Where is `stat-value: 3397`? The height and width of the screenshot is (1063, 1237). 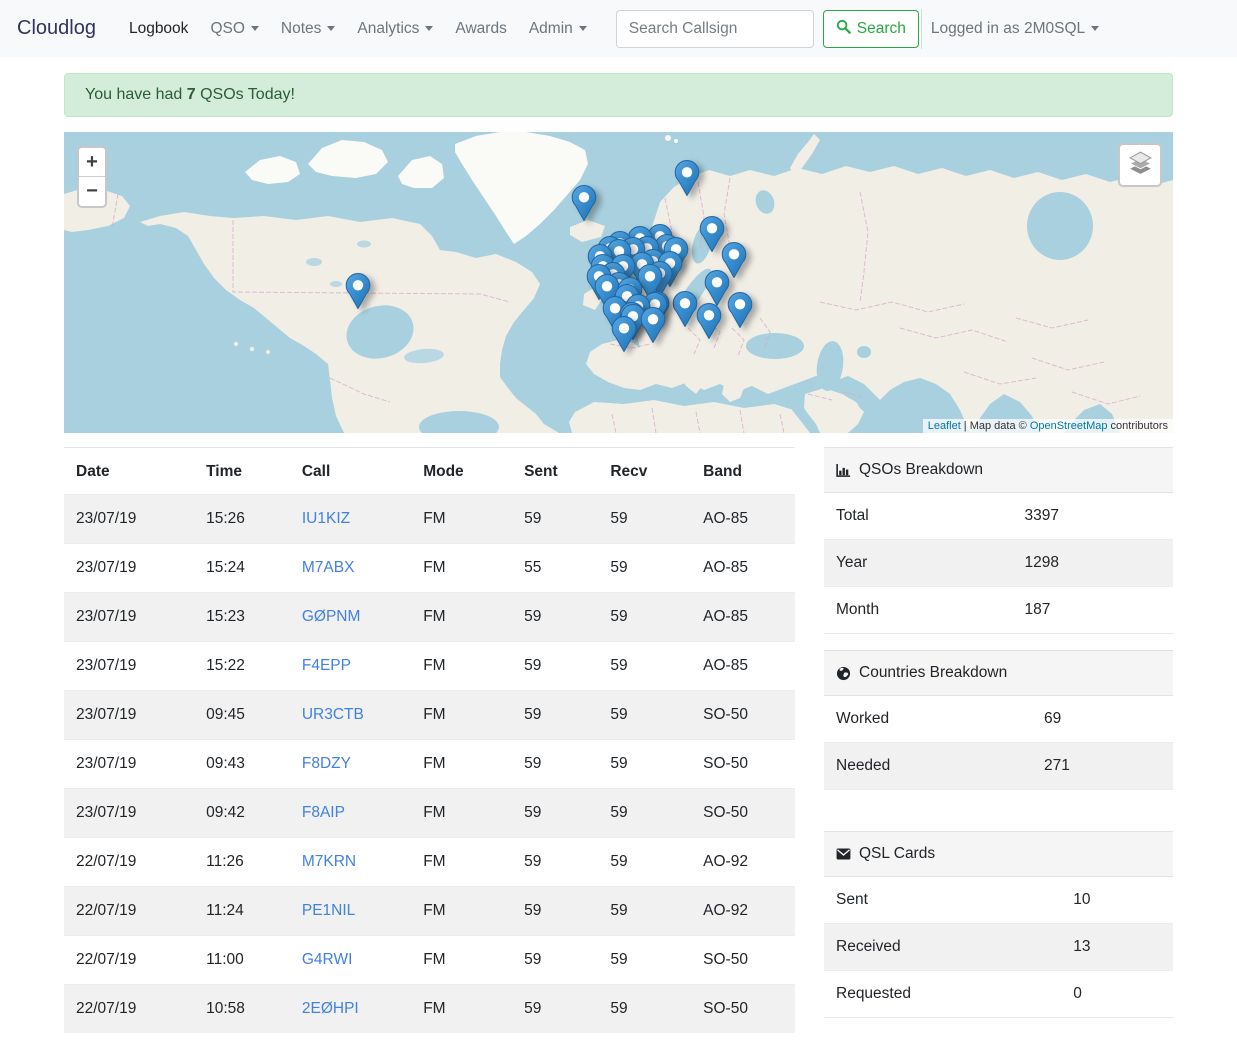 stat-value: 3397 is located at coordinates (1041, 515).